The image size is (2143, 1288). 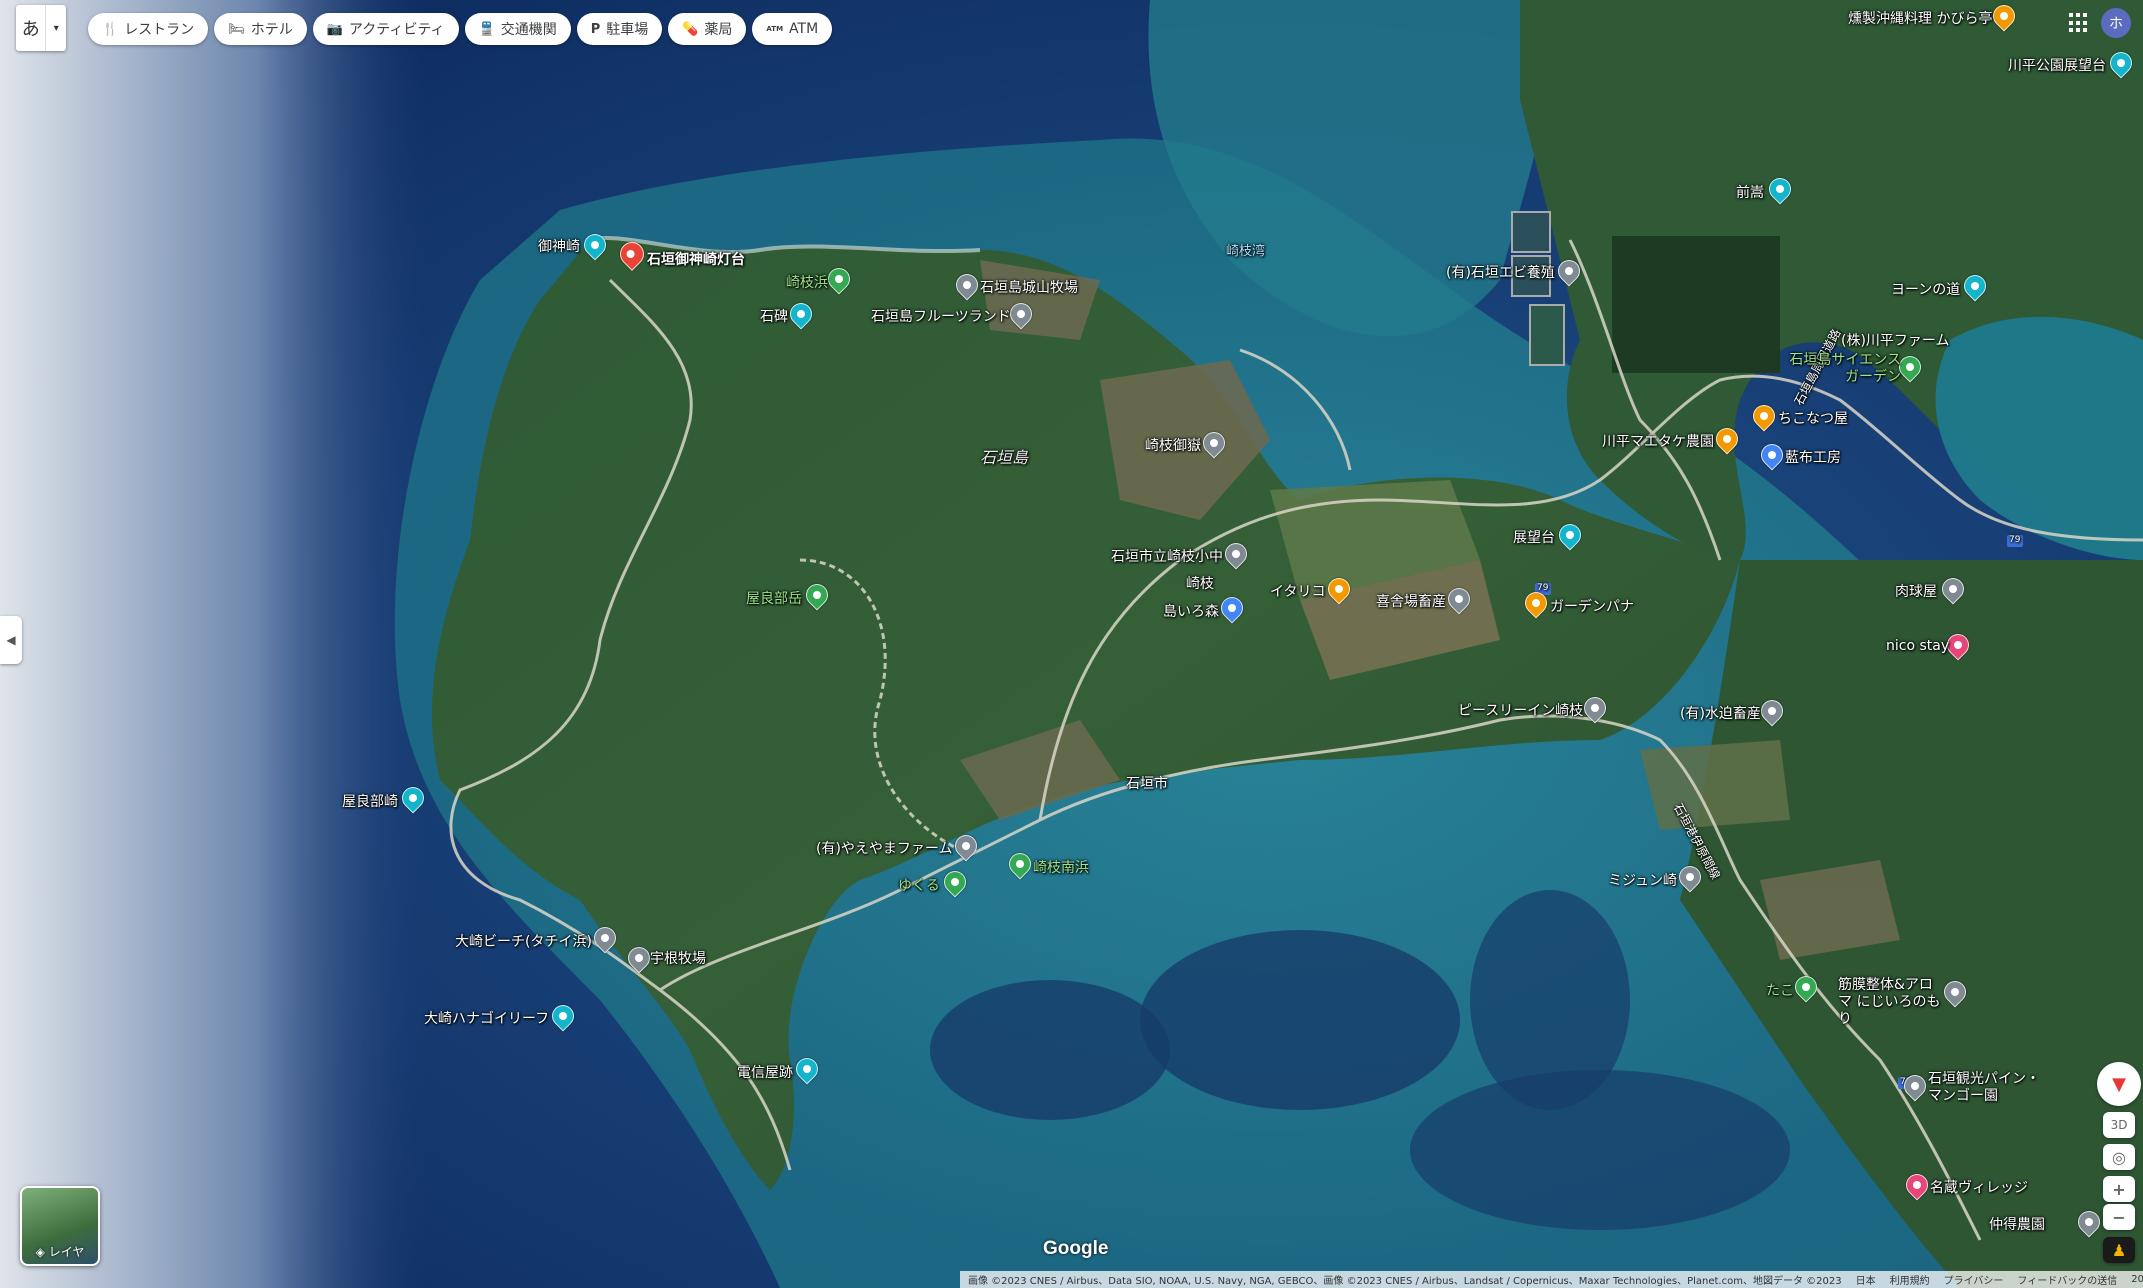 I want to click on place-label: 肉球屋, so click(x=1916, y=591).